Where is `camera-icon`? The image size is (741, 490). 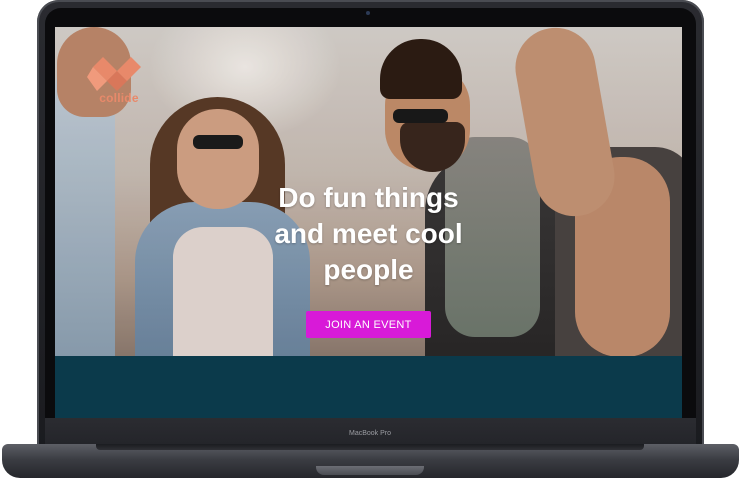 camera-icon is located at coordinates (368, 13).